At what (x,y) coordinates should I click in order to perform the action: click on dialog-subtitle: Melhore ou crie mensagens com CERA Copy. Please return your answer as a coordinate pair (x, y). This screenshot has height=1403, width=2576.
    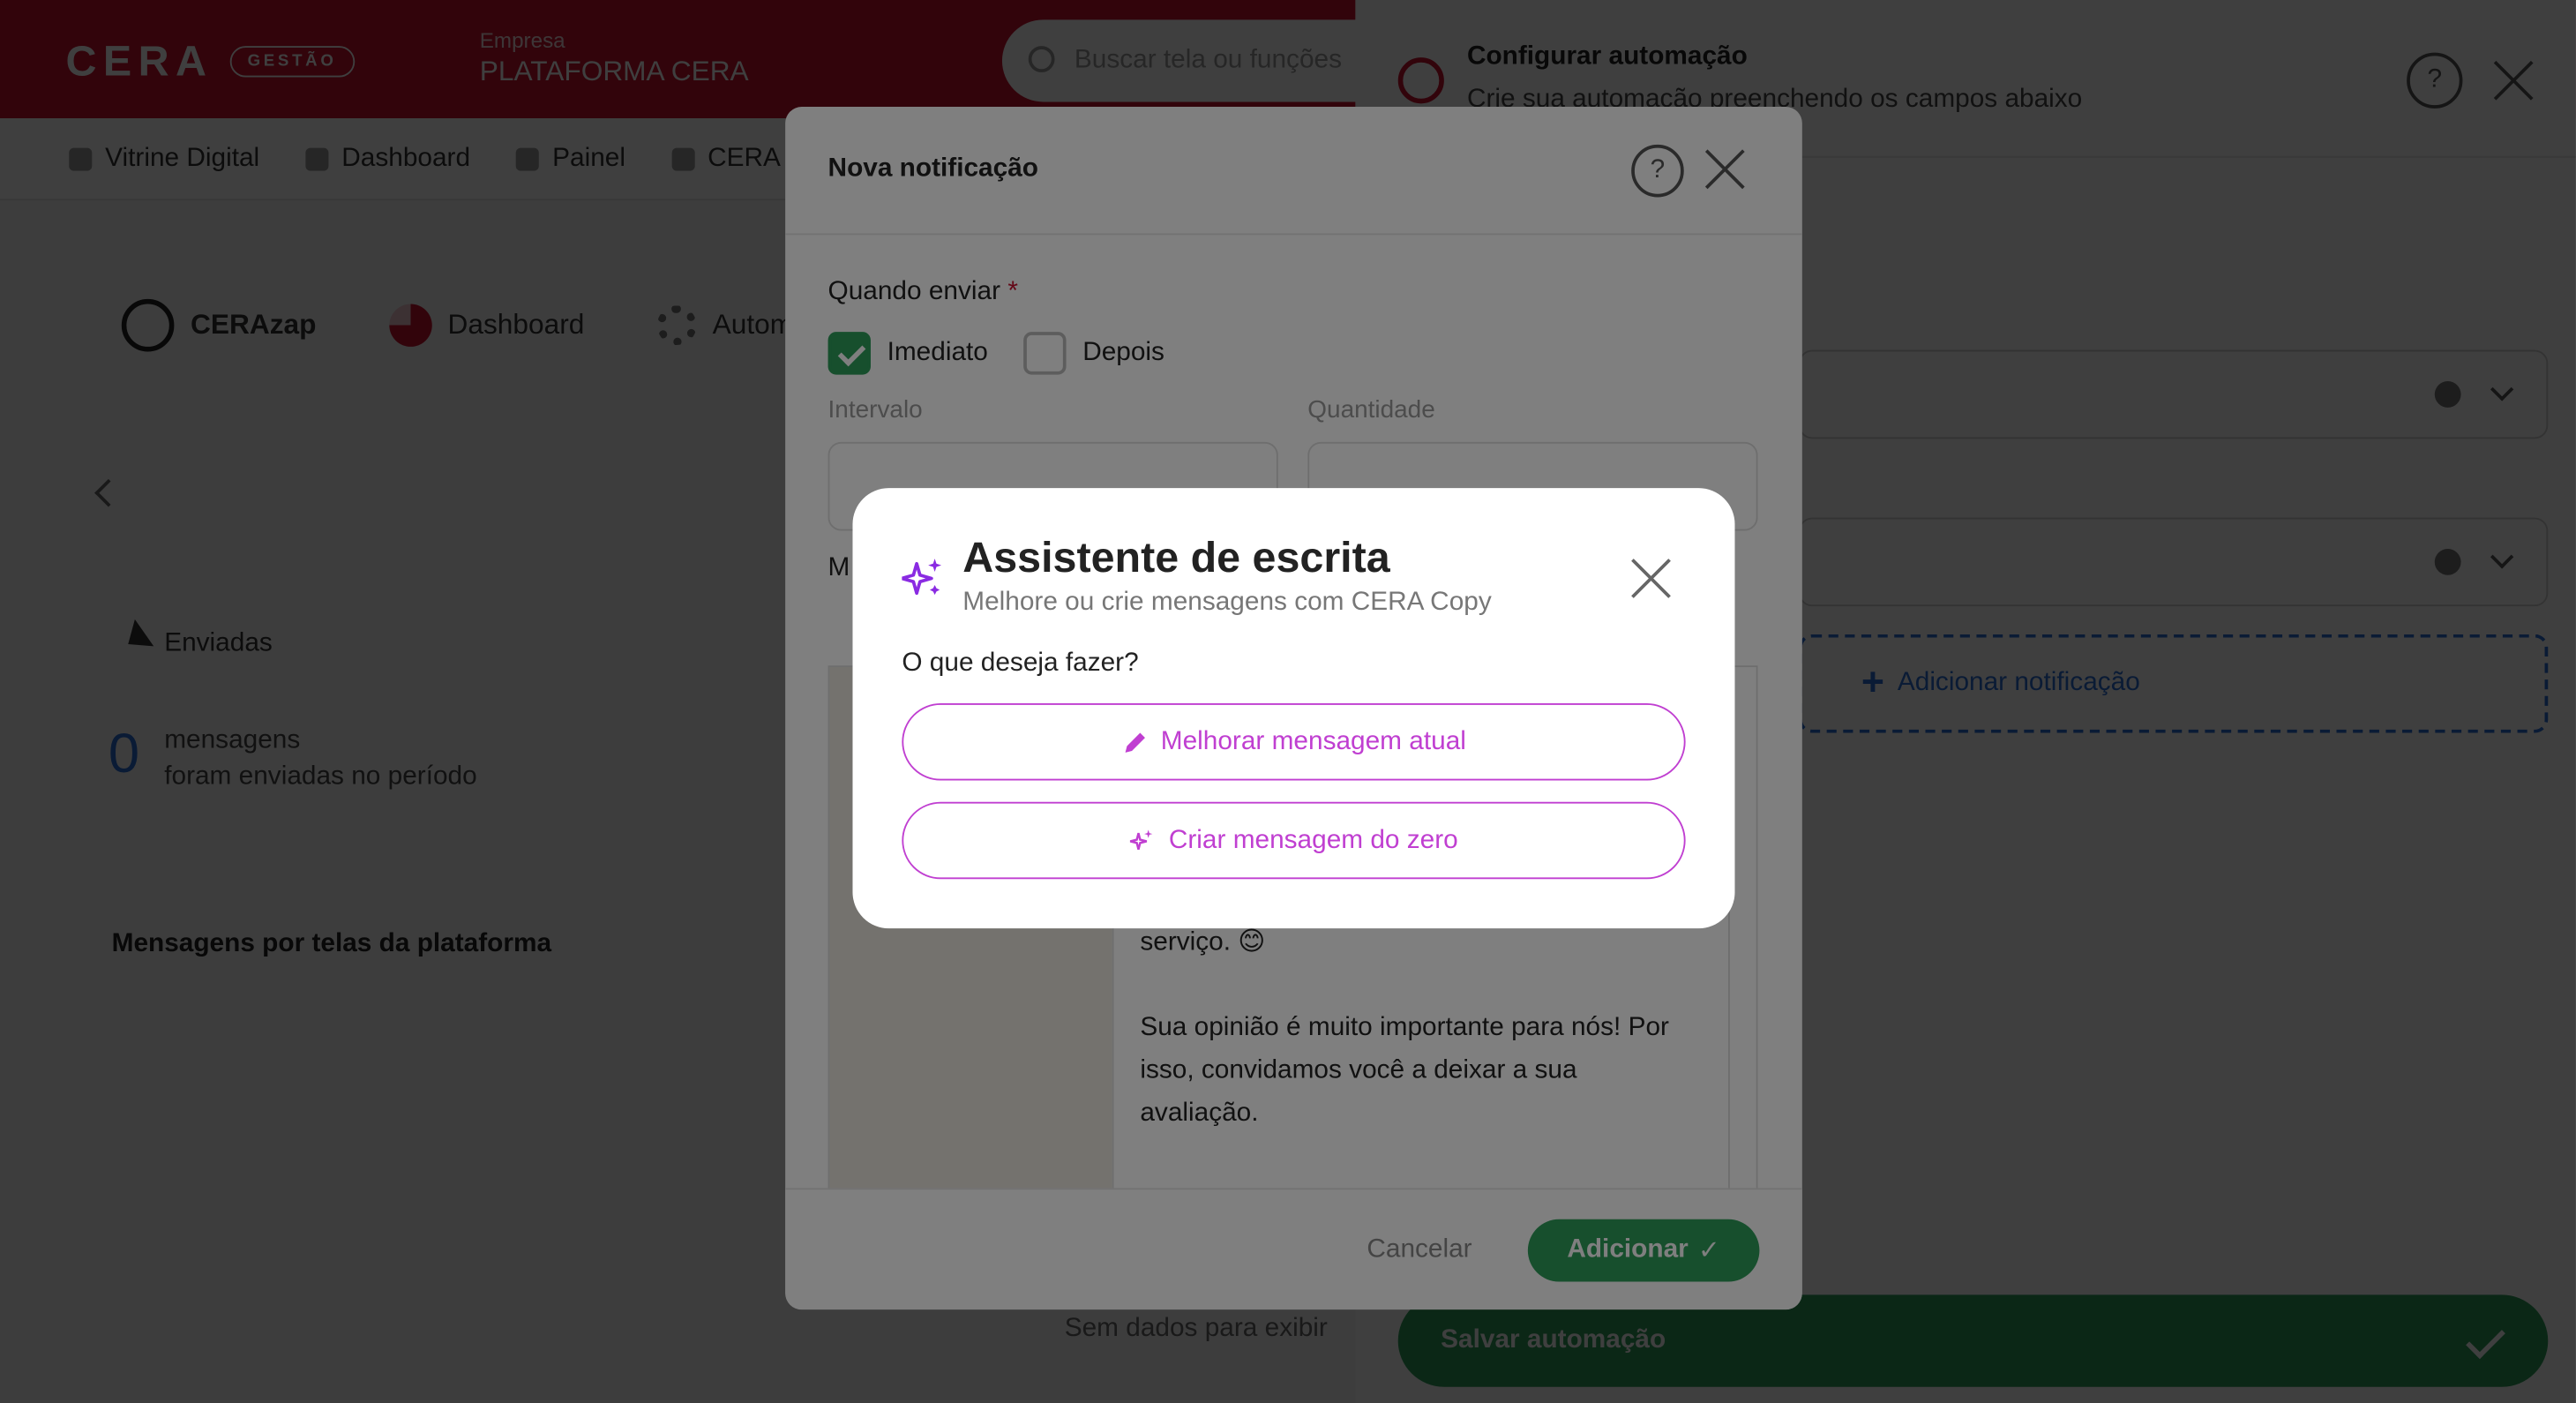
    Looking at the image, I should click on (1227, 602).